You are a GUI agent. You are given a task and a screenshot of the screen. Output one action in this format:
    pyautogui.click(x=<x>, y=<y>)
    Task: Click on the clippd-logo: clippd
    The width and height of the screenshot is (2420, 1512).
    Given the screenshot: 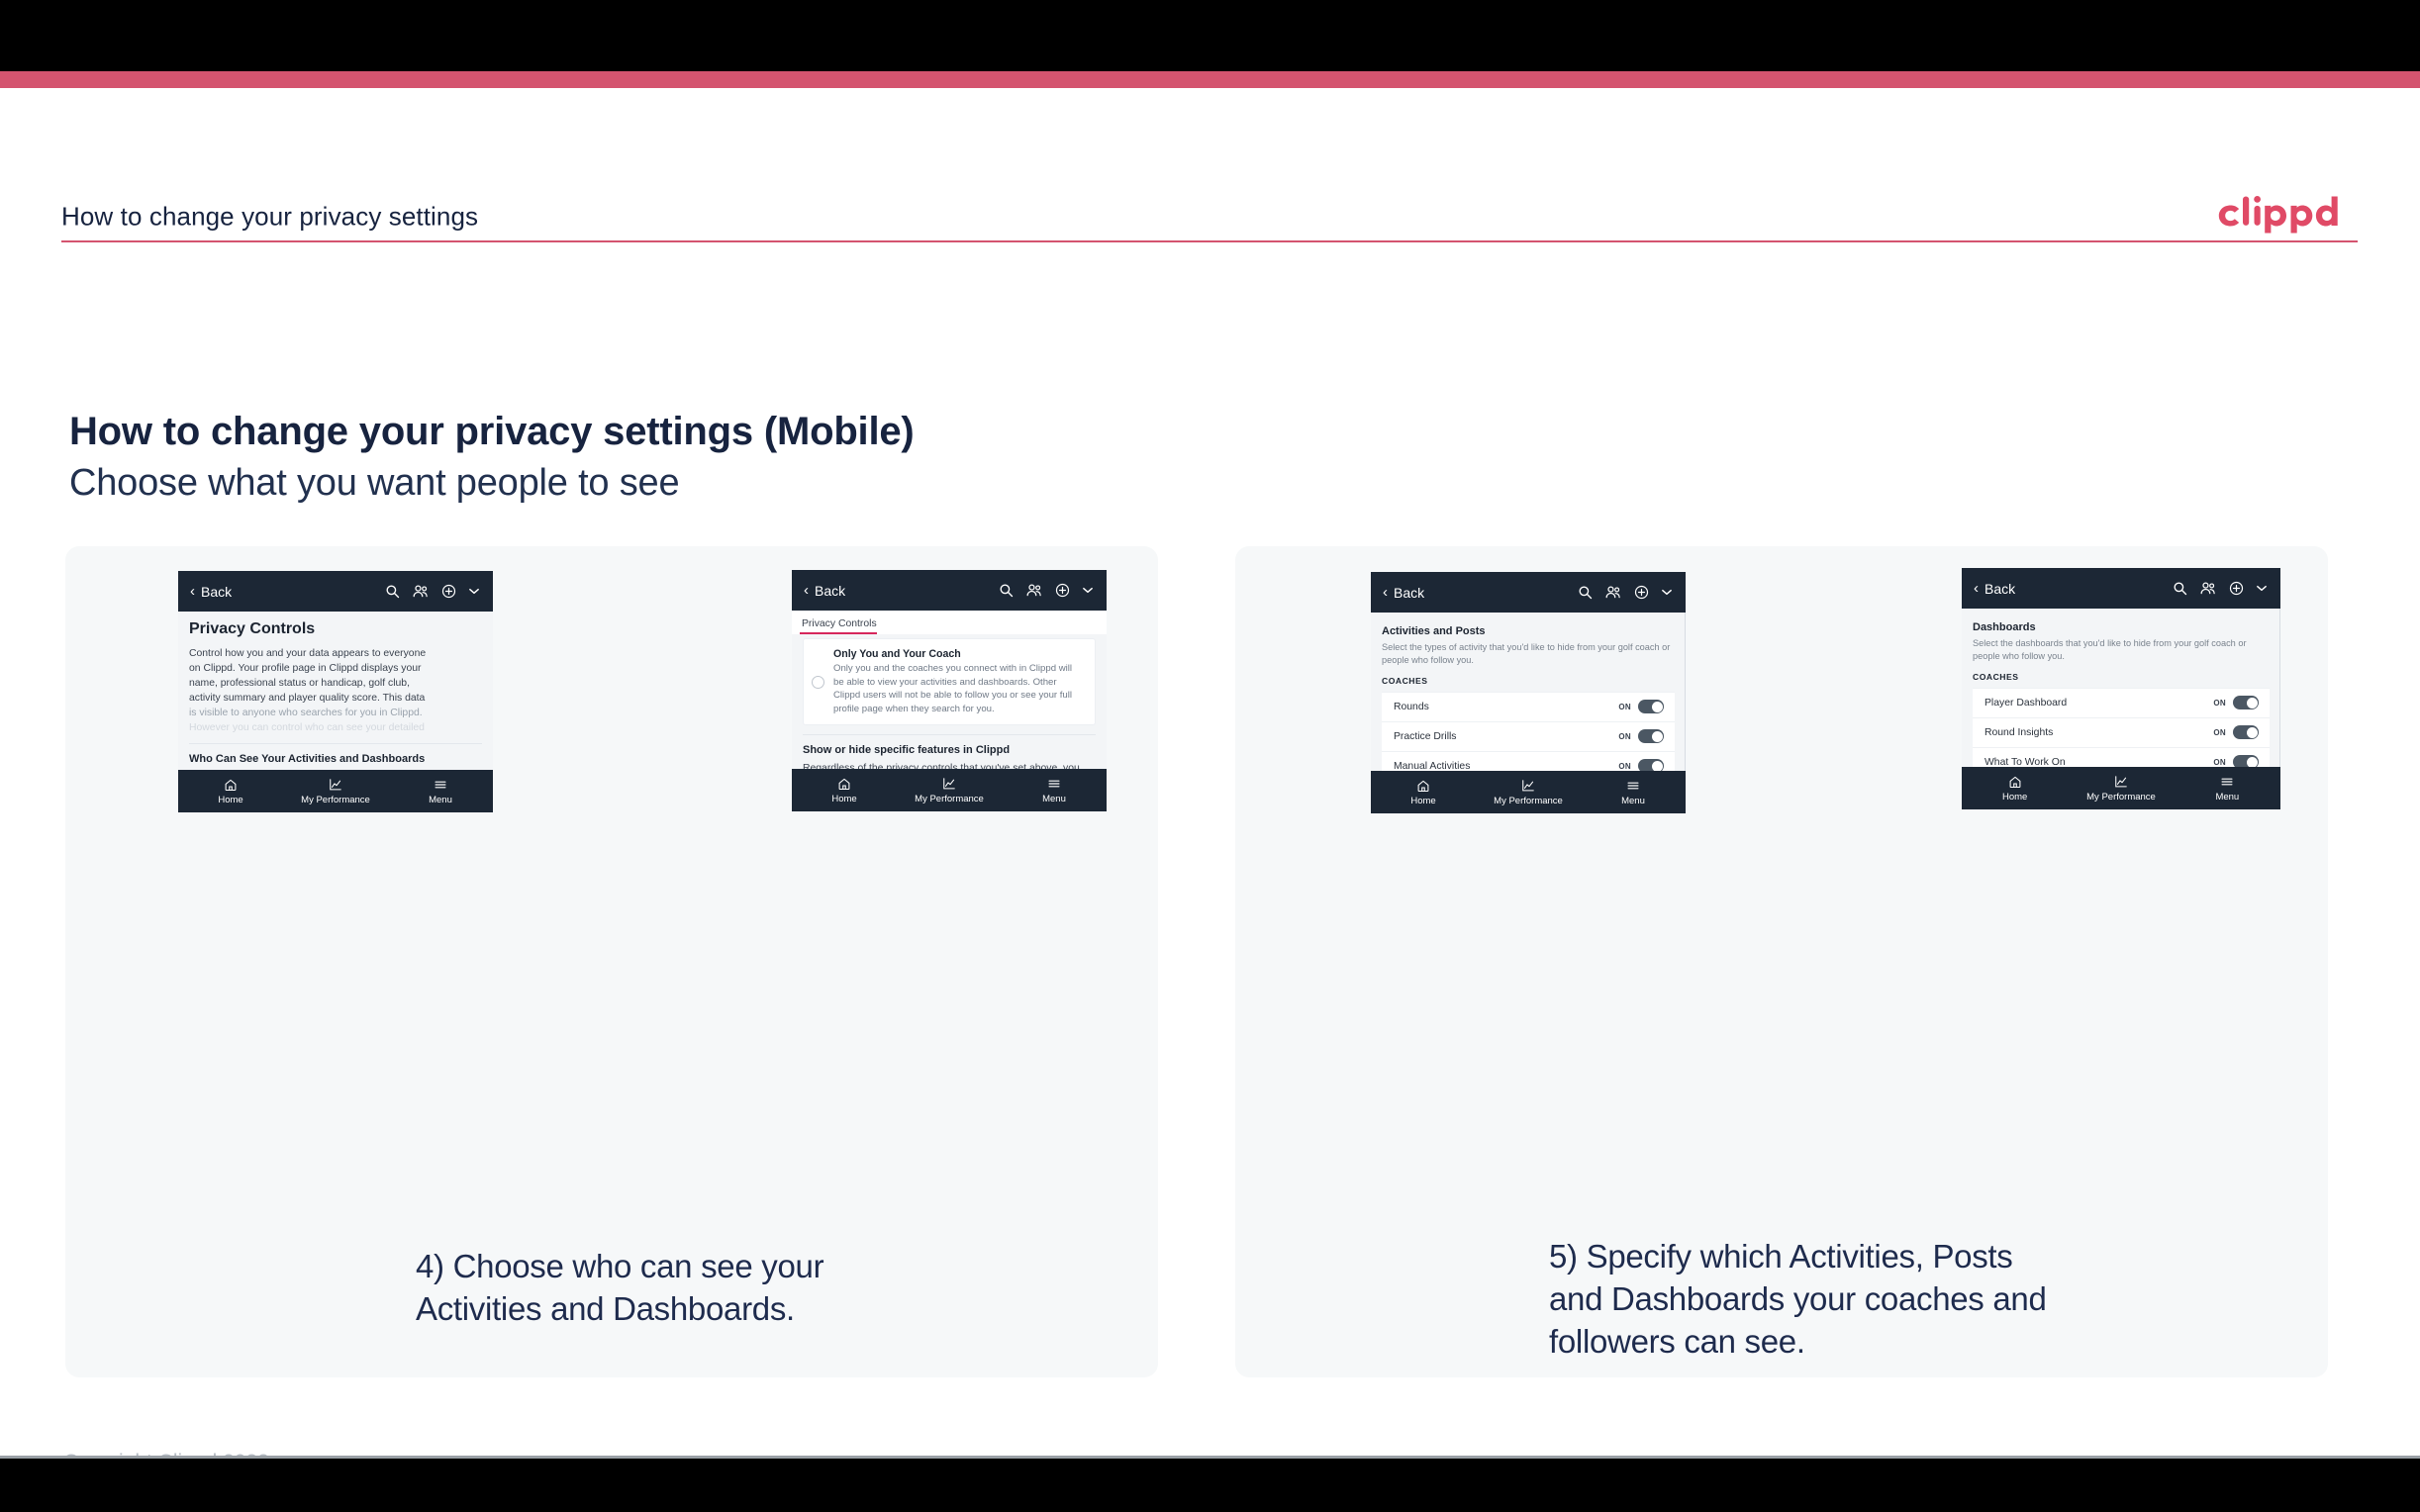 What is the action you would take?
    pyautogui.click(x=2284, y=215)
    